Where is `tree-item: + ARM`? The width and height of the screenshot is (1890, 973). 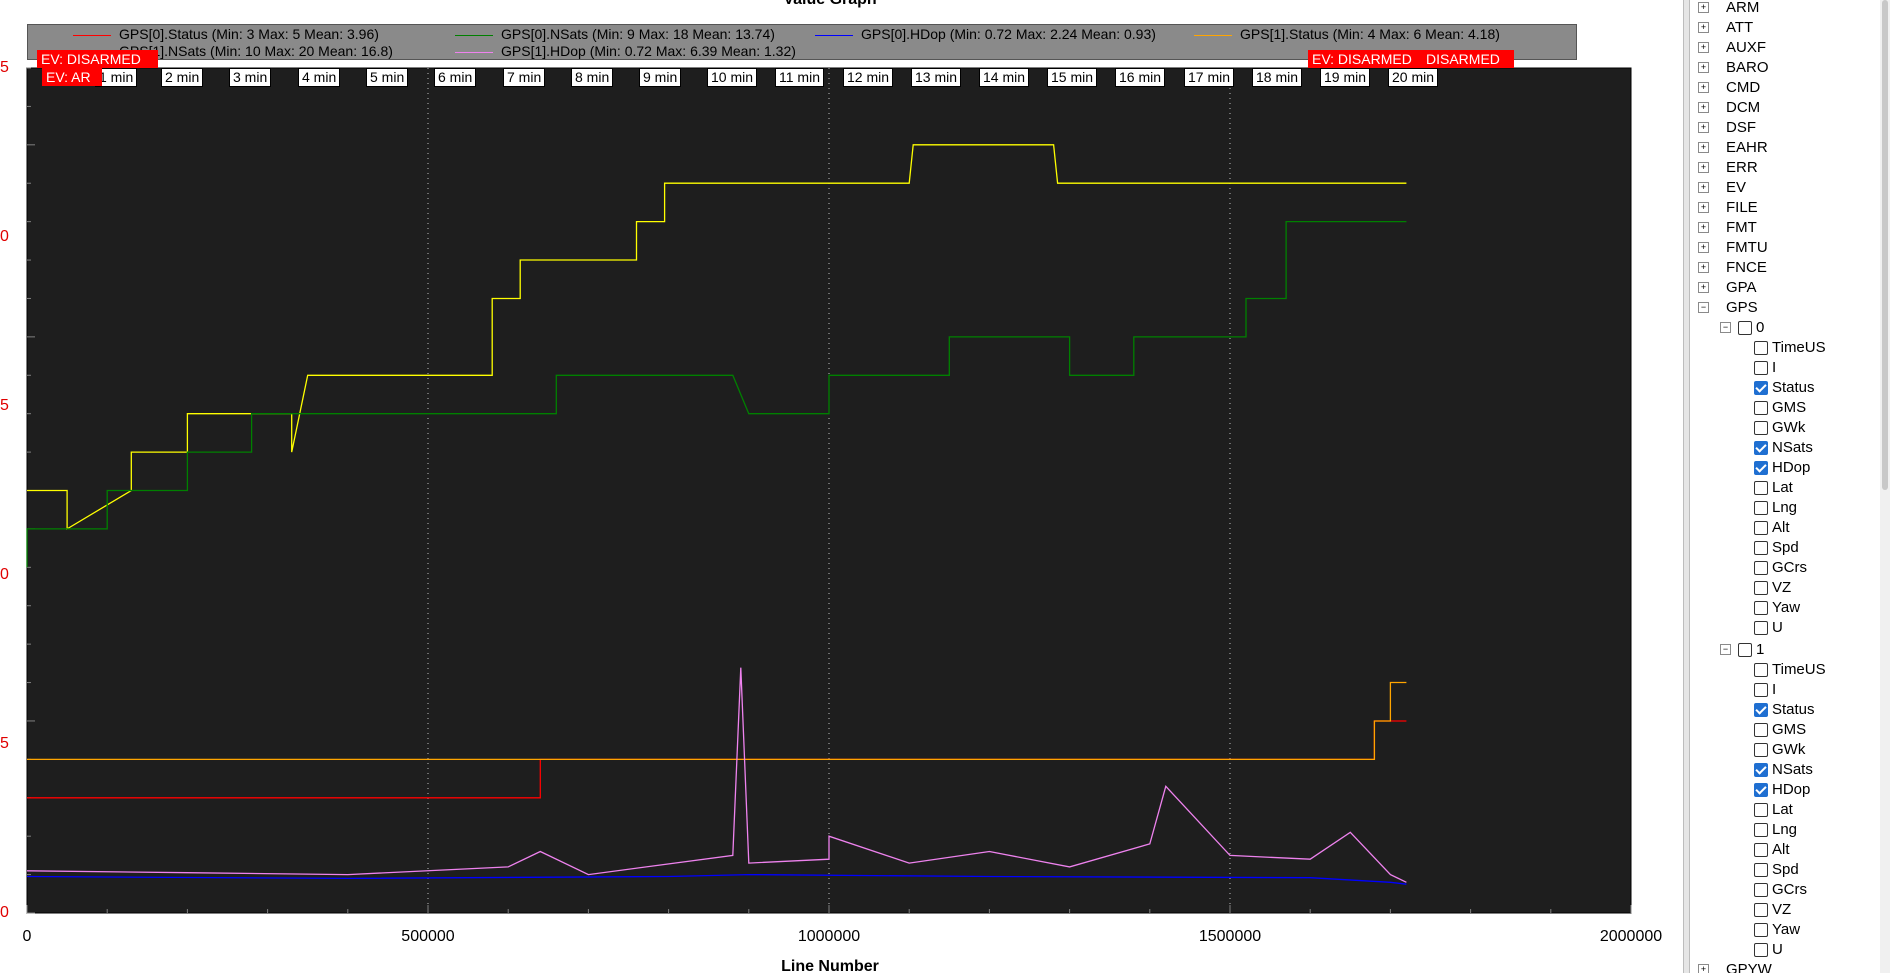 tree-item: + ARM is located at coordinates (1782, 9).